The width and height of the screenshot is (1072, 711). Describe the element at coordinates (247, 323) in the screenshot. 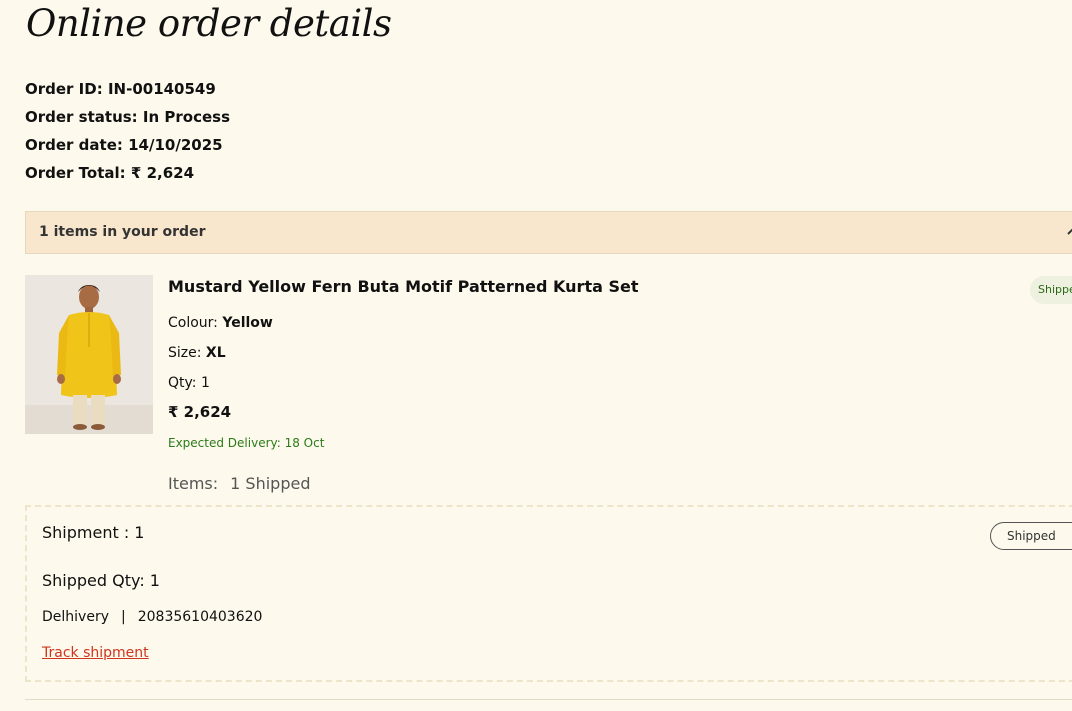

I see `colour-value: Yellow` at that location.